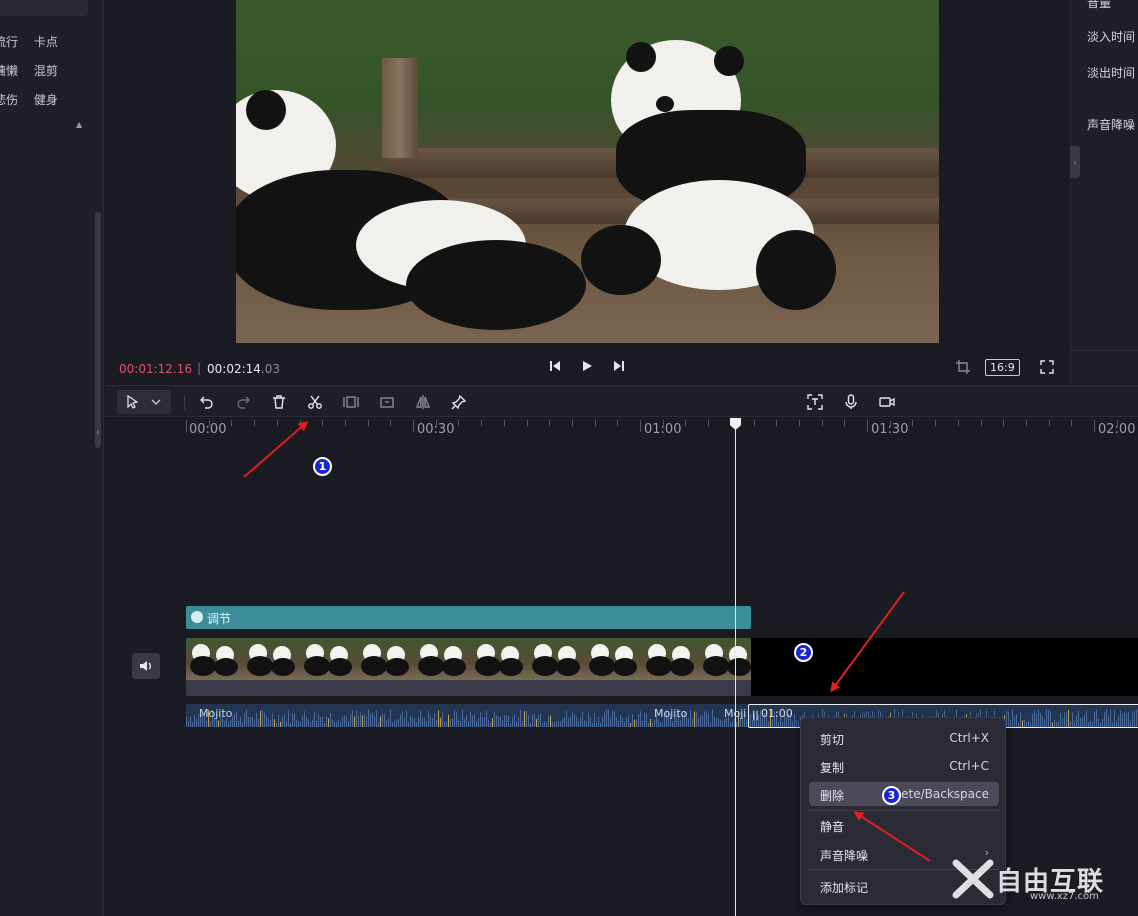 The image size is (1138, 916). I want to click on redo-icon, so click(243, 402).